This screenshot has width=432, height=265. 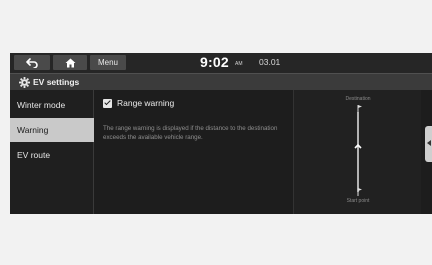 What do you see at coordinates (52, 155) in the screenshot?
I see `sidebar-item-ev-route: EV route` at bounding box center [52, 155].